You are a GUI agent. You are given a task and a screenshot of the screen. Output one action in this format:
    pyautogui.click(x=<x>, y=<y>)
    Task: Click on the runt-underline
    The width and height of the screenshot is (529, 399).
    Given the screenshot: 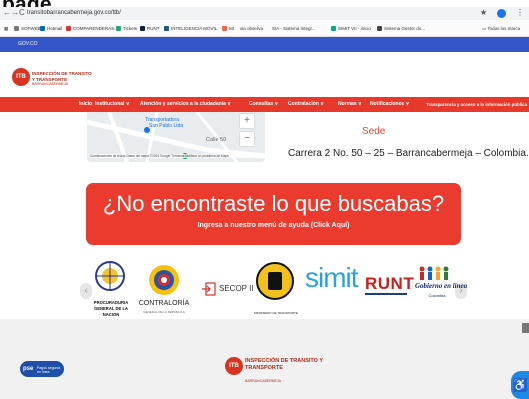 What is the action you would take?
    pyautogui.click(x=386, y=294)
    